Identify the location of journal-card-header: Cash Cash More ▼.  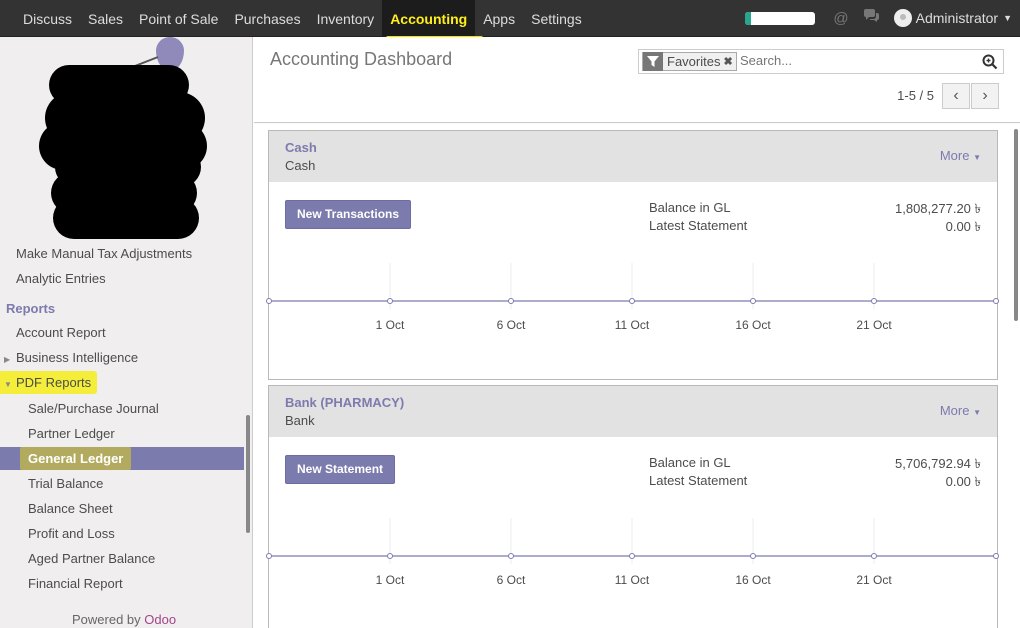
(633, 156).